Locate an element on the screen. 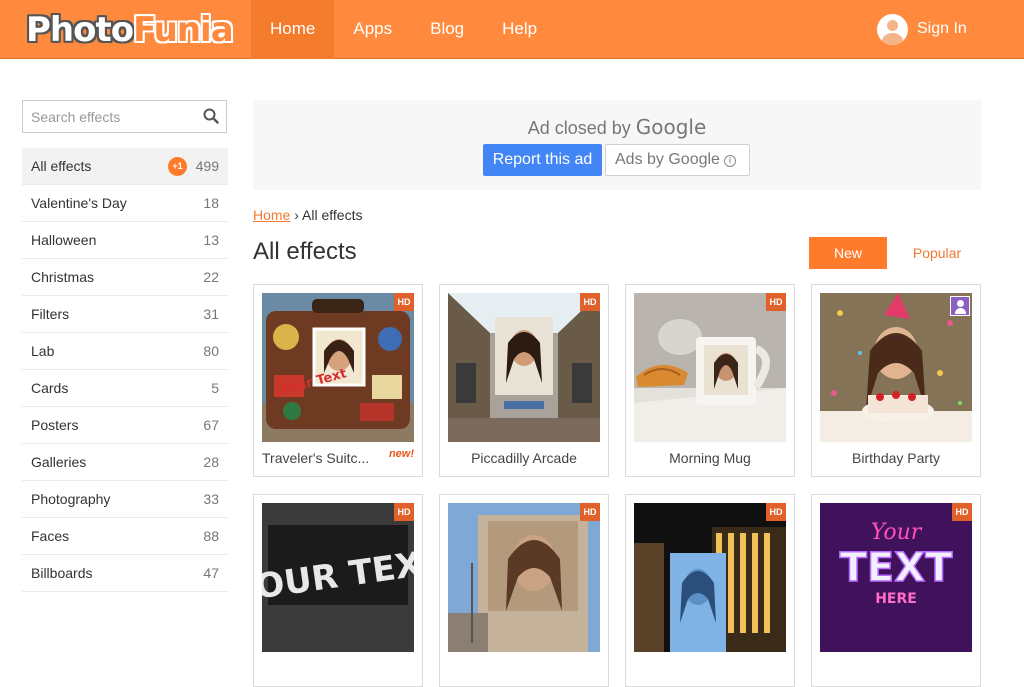 This screenshot has height=687, width=1024. category-label: Halloween is located at coordinates (64, 240).